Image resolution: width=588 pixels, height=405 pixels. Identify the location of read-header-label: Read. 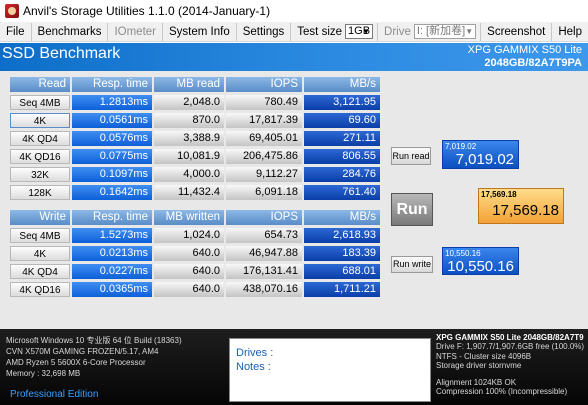
(40, 84).